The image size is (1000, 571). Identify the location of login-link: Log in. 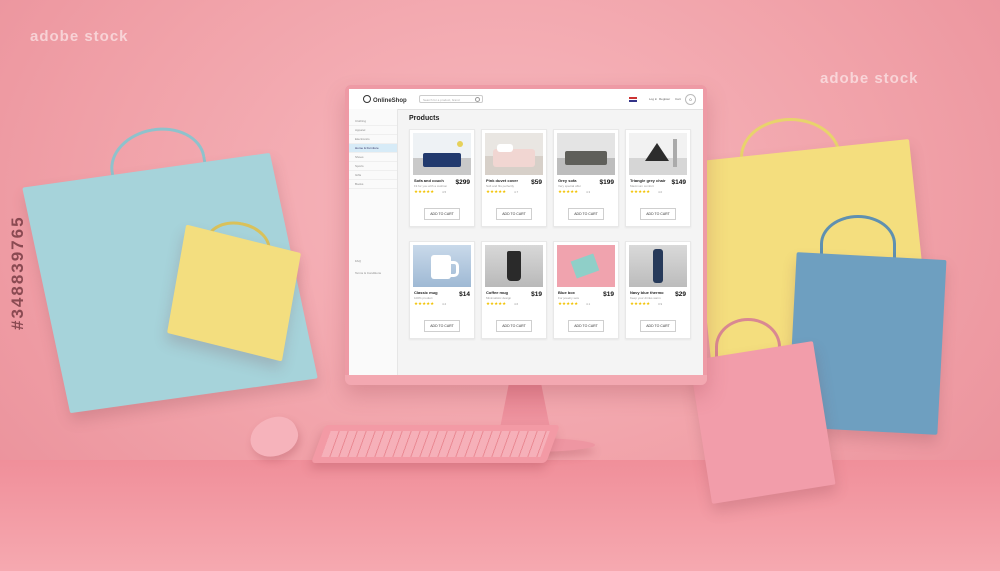
(653, 99).